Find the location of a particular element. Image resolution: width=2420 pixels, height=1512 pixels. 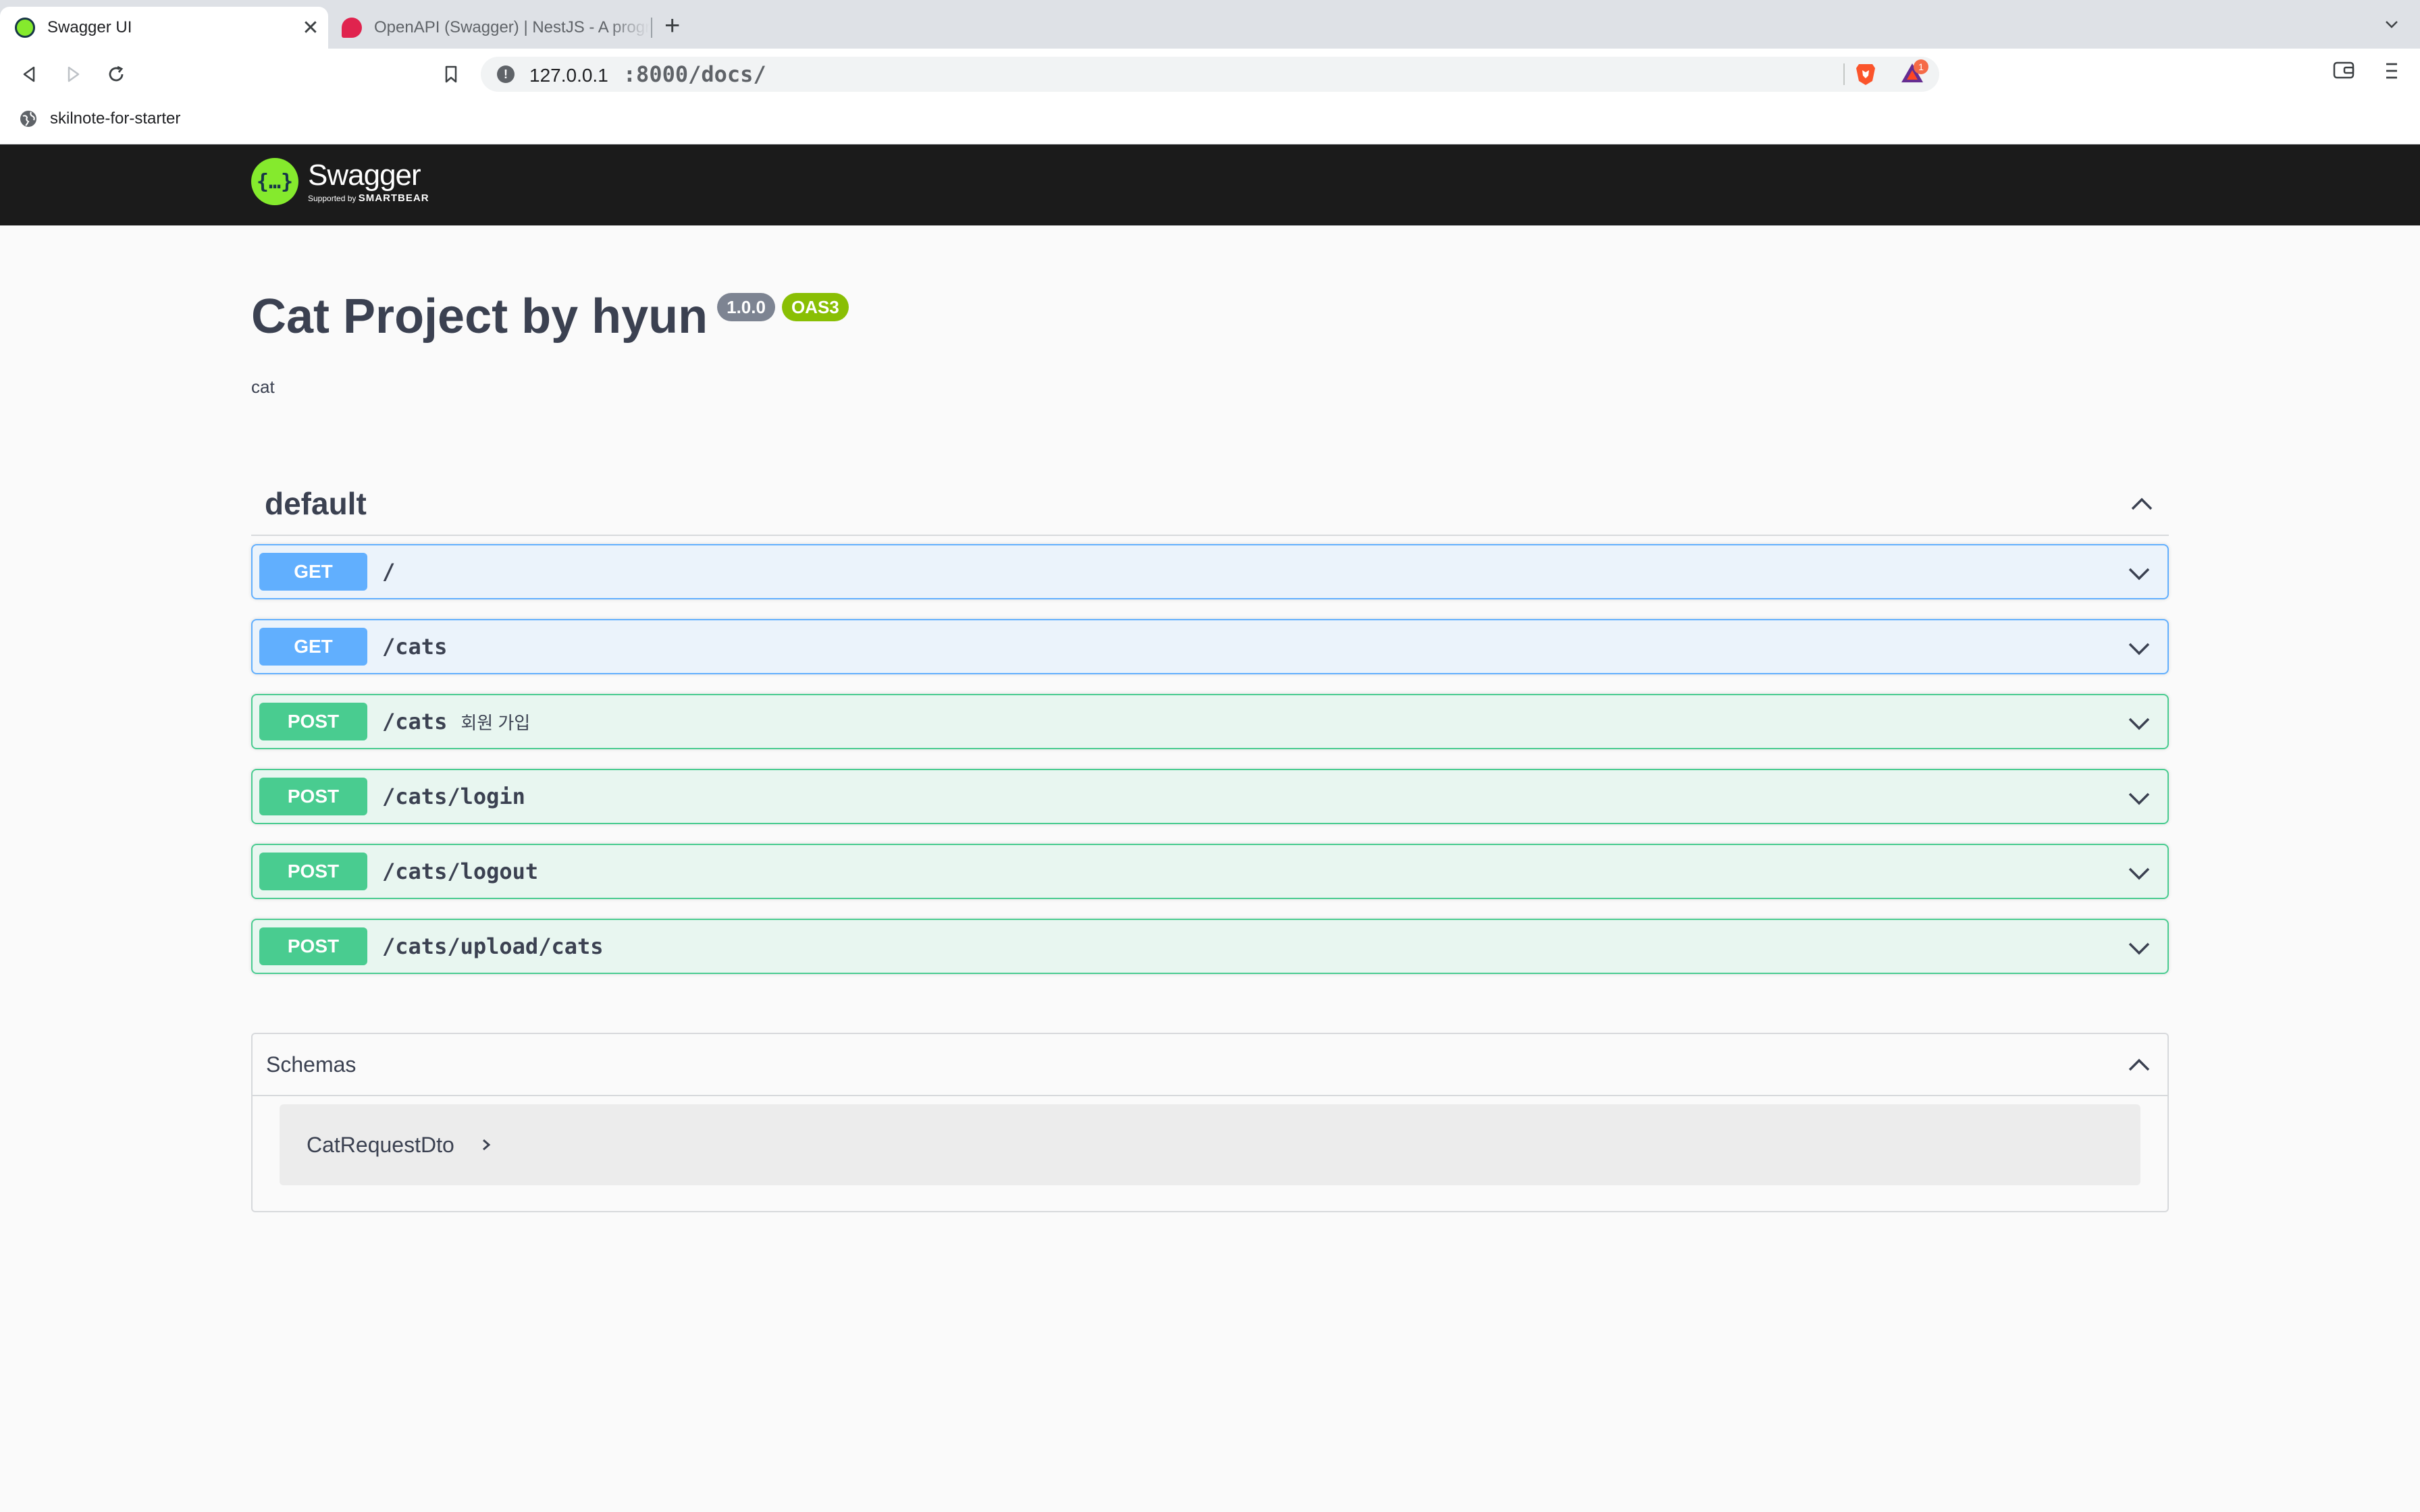

operation-path: /cats/logout is located at coordinates (460, 871).